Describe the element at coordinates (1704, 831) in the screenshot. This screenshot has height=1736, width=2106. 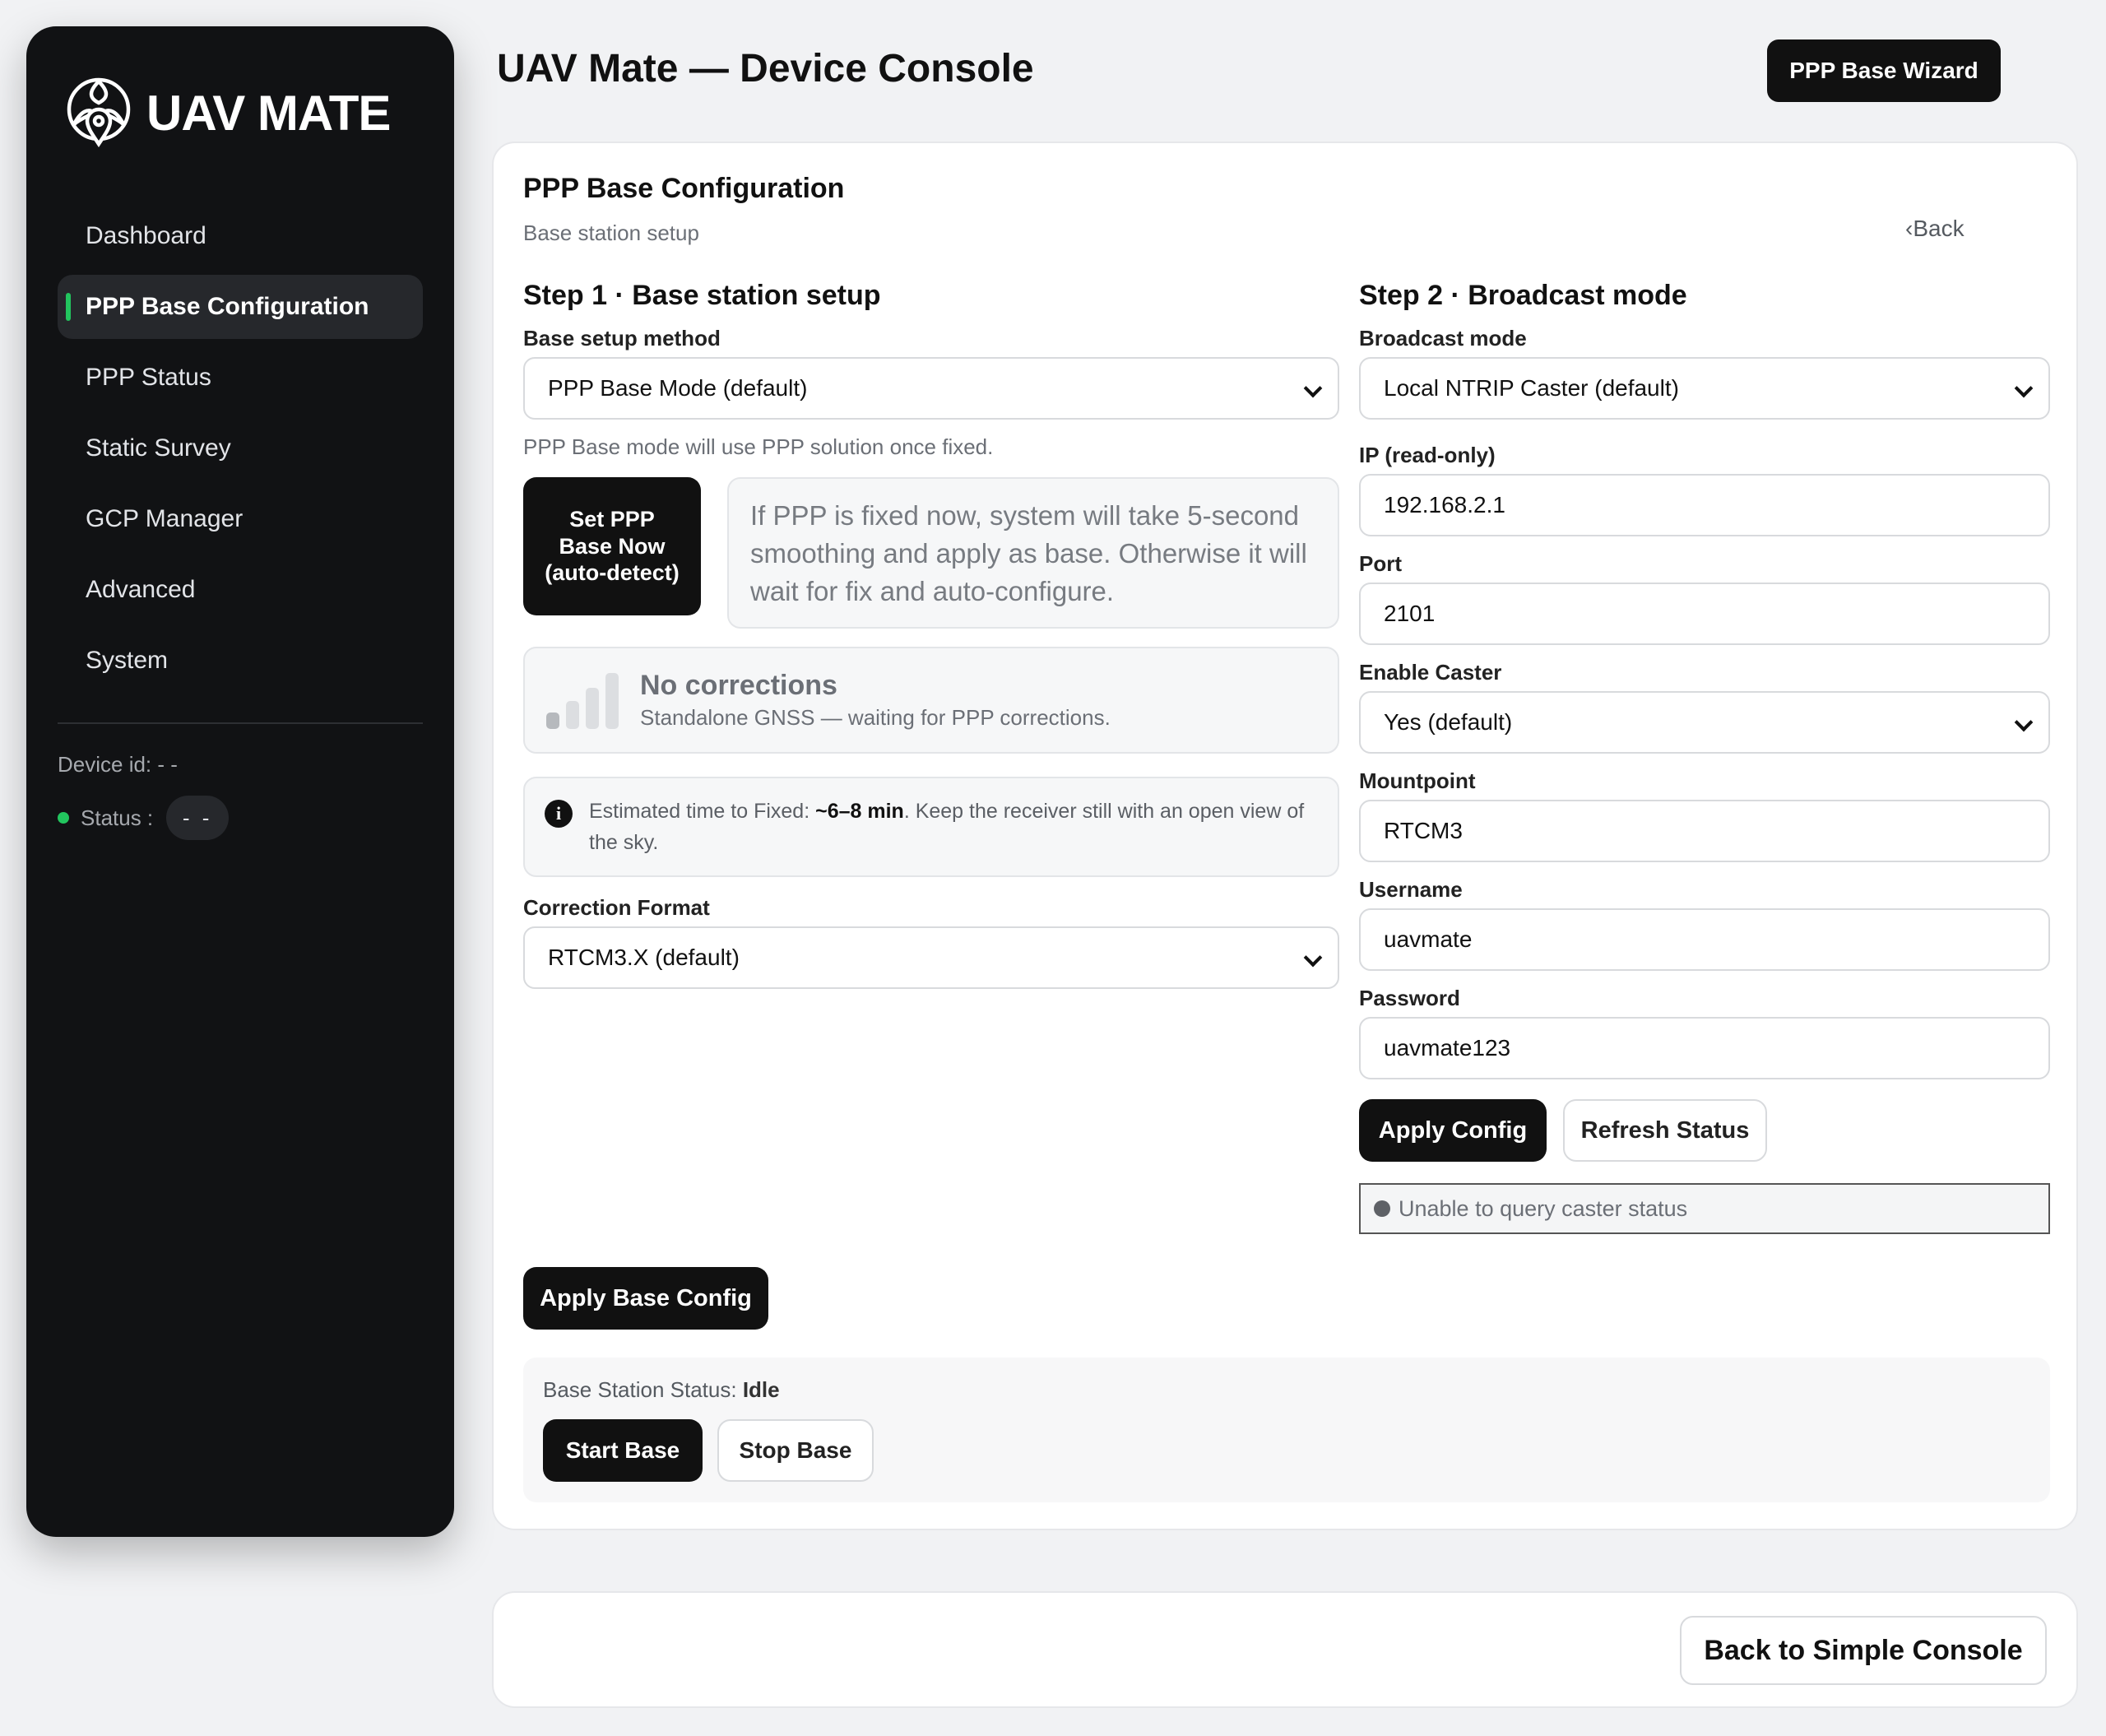
I see `mountpoint-field: RTCM3` at that location.